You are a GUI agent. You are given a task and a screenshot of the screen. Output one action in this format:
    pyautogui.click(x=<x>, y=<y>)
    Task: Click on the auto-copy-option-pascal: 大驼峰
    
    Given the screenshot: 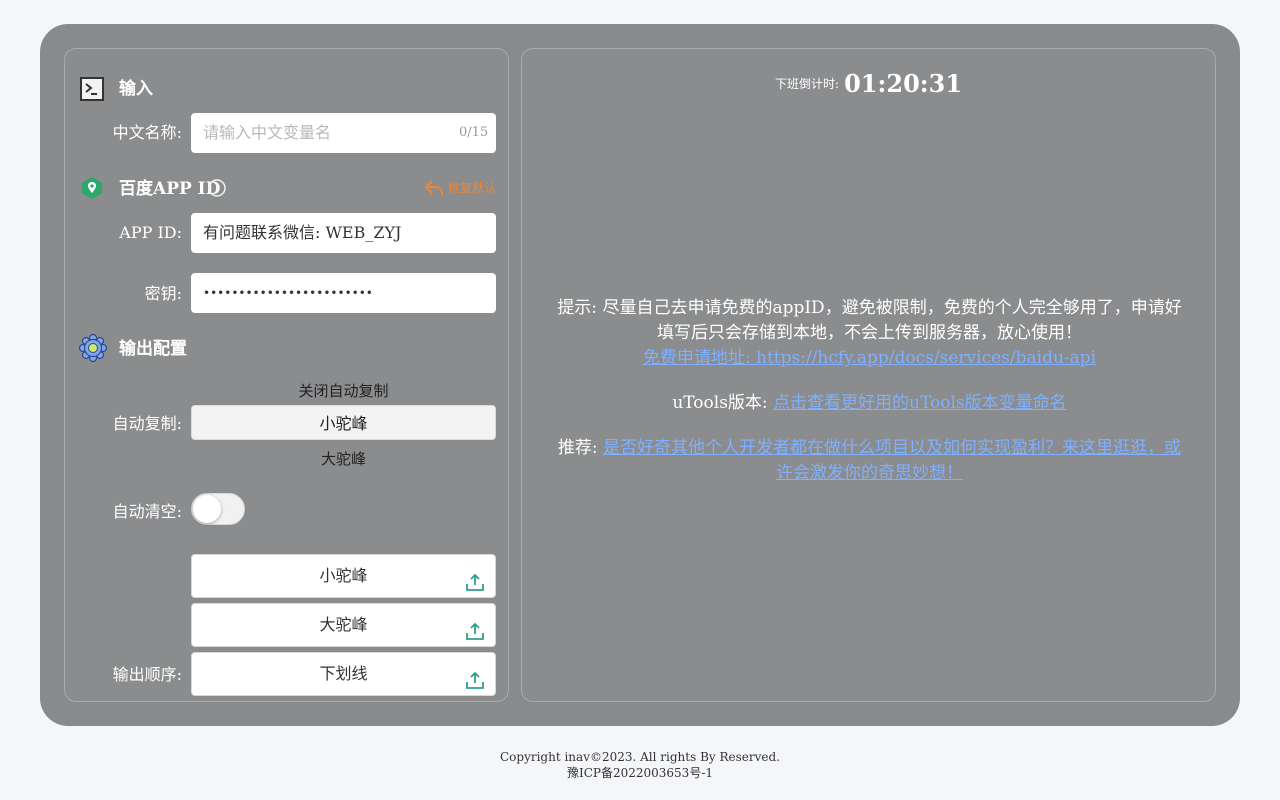 What is the action you would take?
    pyautogui.click(x=343, y=458)
    